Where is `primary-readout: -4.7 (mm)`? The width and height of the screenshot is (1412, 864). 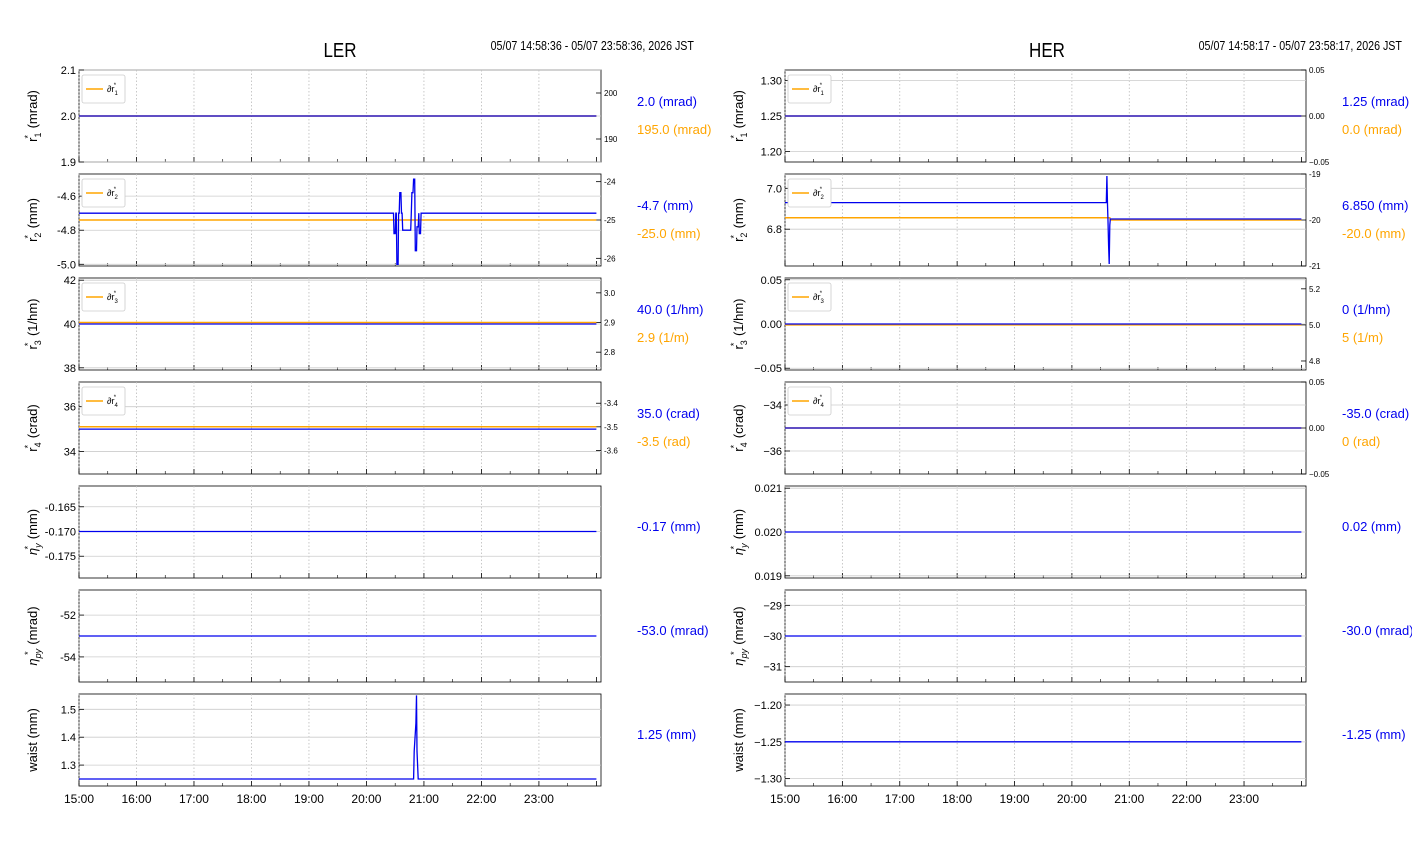 primary-readout: -4.7 (mm) is located at coordinates (665, 205).